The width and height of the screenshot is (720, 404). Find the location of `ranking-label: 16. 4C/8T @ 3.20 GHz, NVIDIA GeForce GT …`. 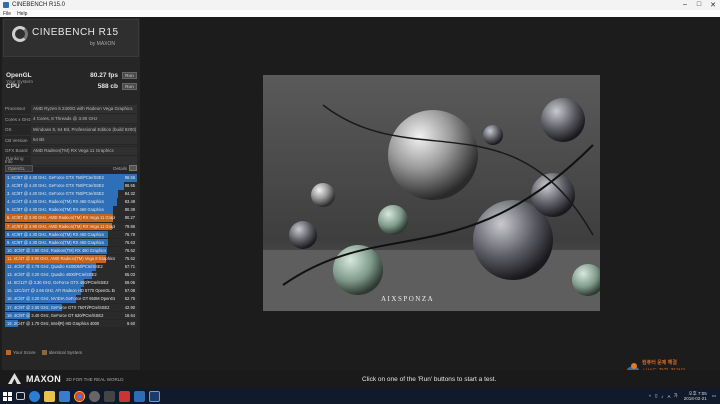

ranking-label: 16. 4C/8T @ 3.20 GHz, NVIDIA GeForce GT … is located at coordinates (61, 299).